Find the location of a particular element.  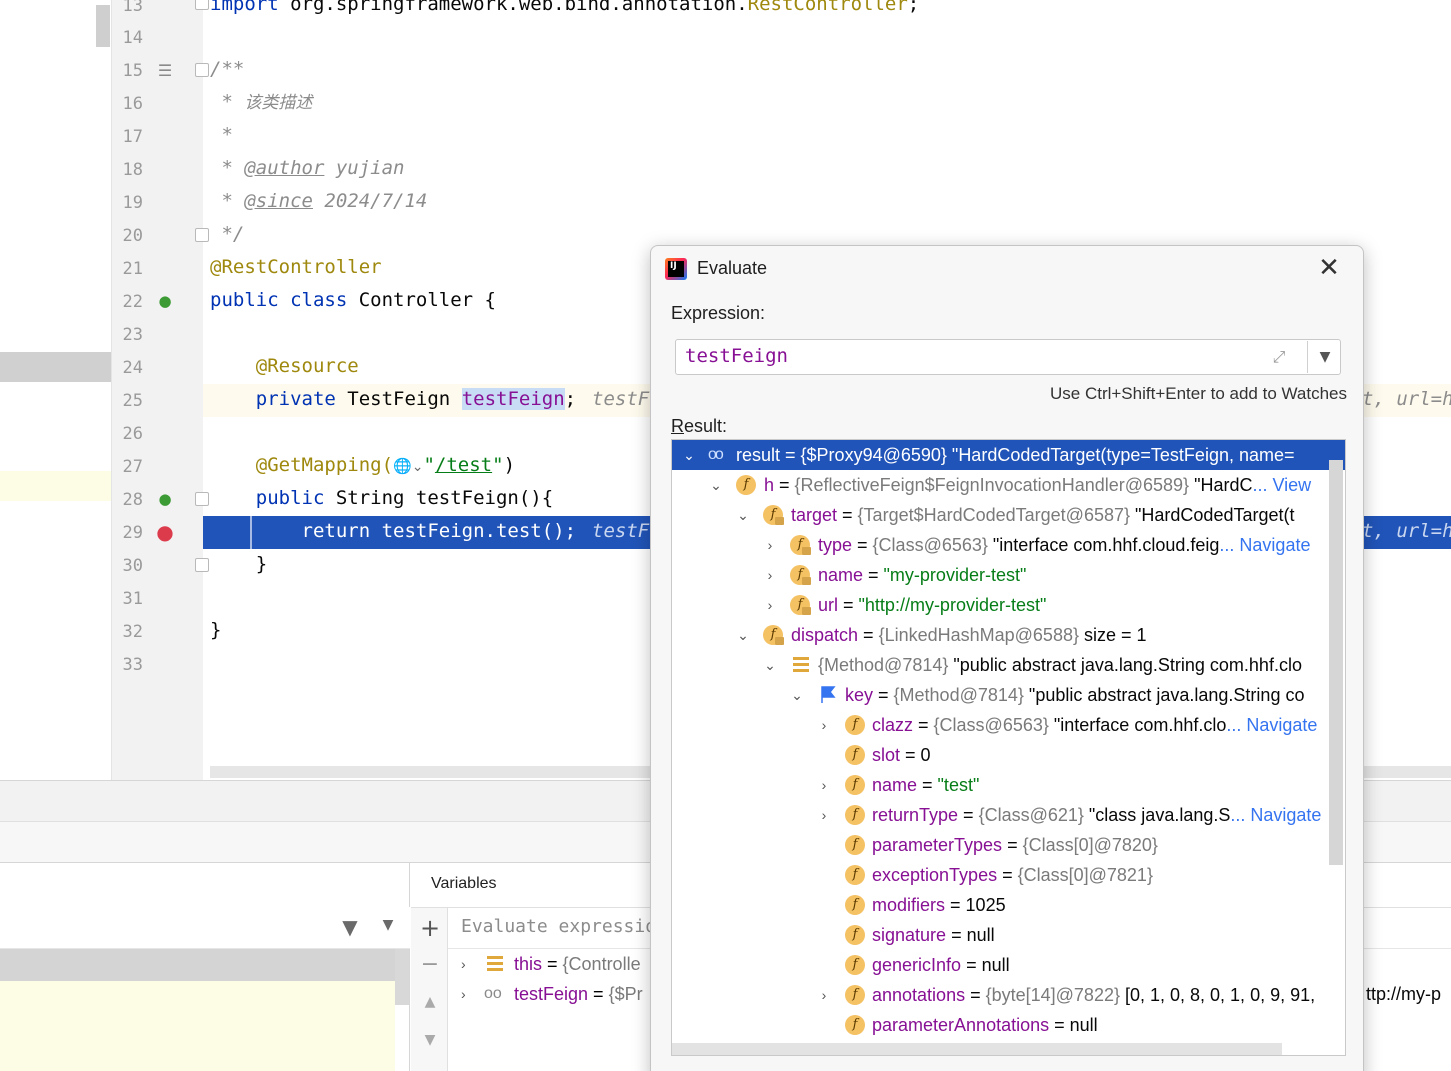

tree-row: f modifiers = 1025 is located at coordinates (1008, 905).